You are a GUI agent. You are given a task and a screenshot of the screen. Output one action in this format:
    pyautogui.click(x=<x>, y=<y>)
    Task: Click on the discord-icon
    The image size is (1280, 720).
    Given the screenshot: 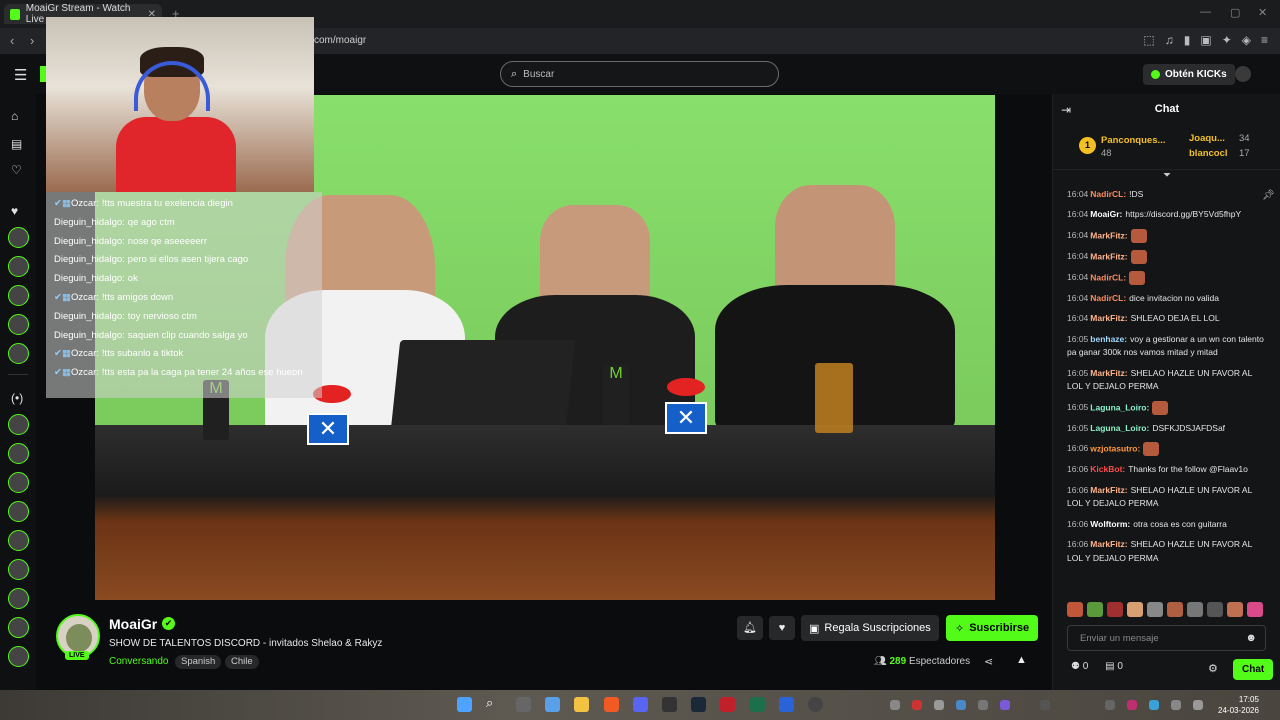 What is the action you would take?
    pyautogui.click(x=640, y=704)
    